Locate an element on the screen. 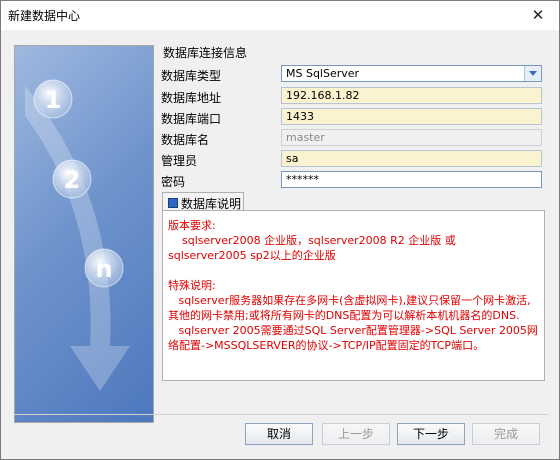 This screenshot has height=460, width=560. db-port-input: 1433 is located at coordinates (411, 116).